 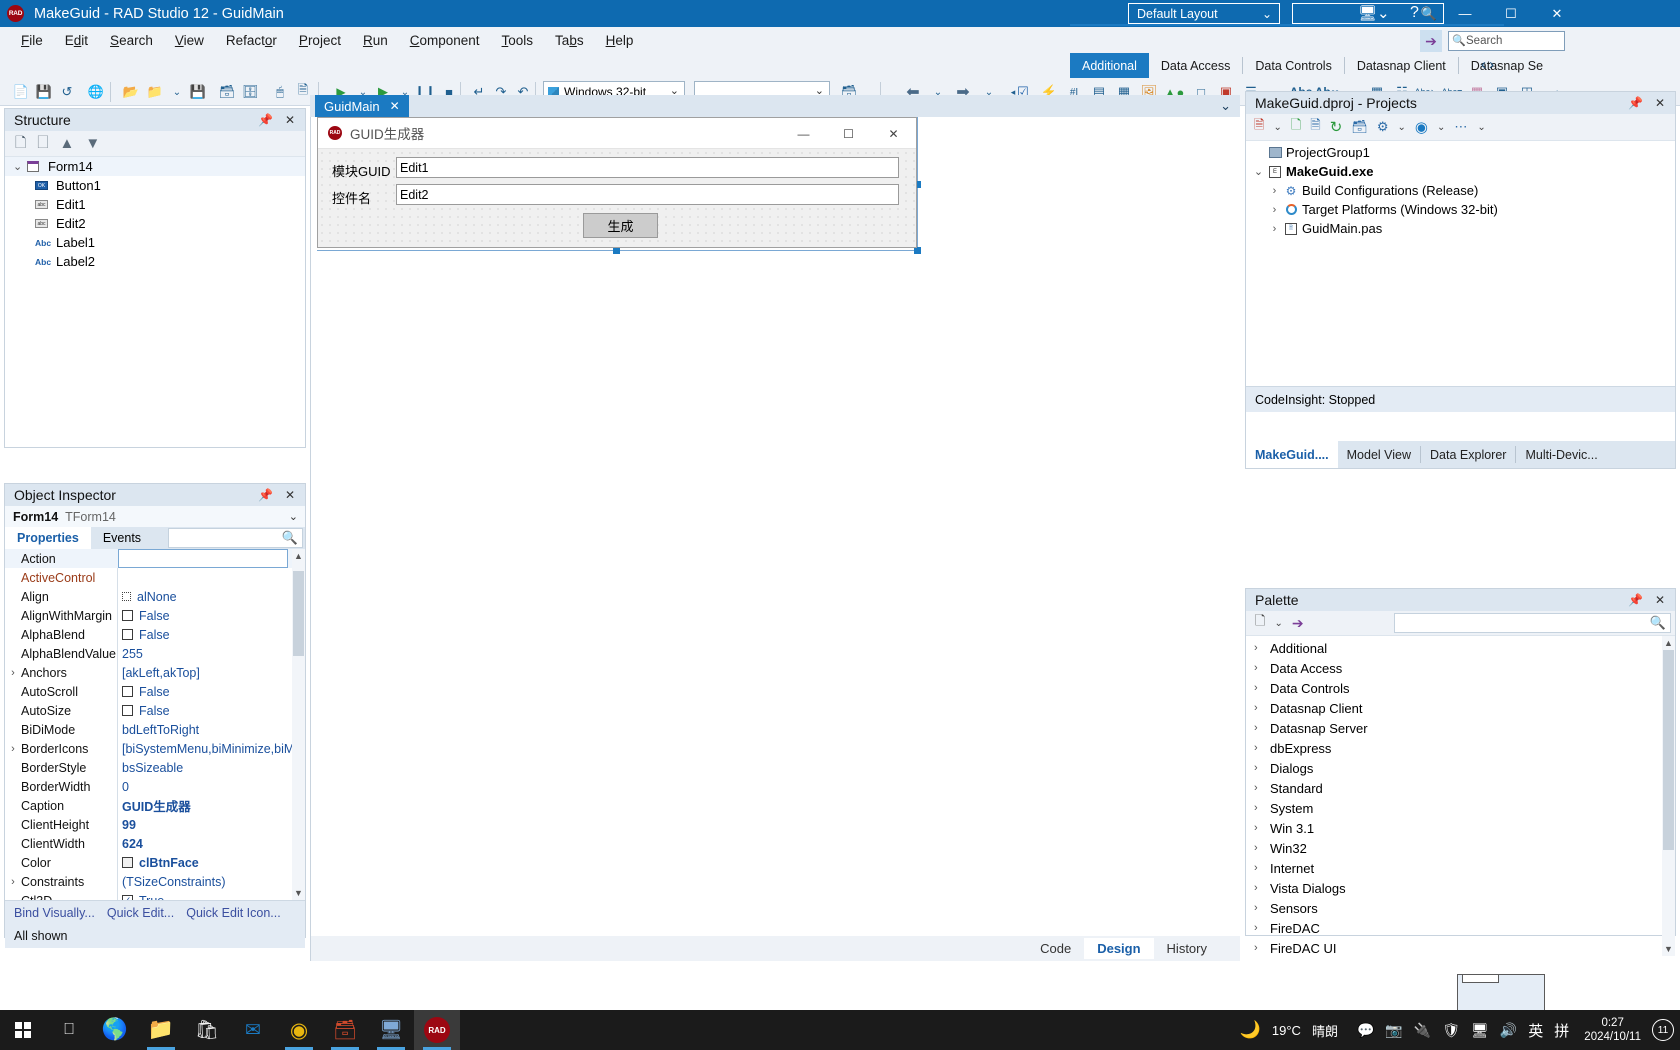 What do you see at coordinates (299, 1030) in the screenshot?
I see `taskbar-chrome: ◉` at bounding box center [299, 1030].